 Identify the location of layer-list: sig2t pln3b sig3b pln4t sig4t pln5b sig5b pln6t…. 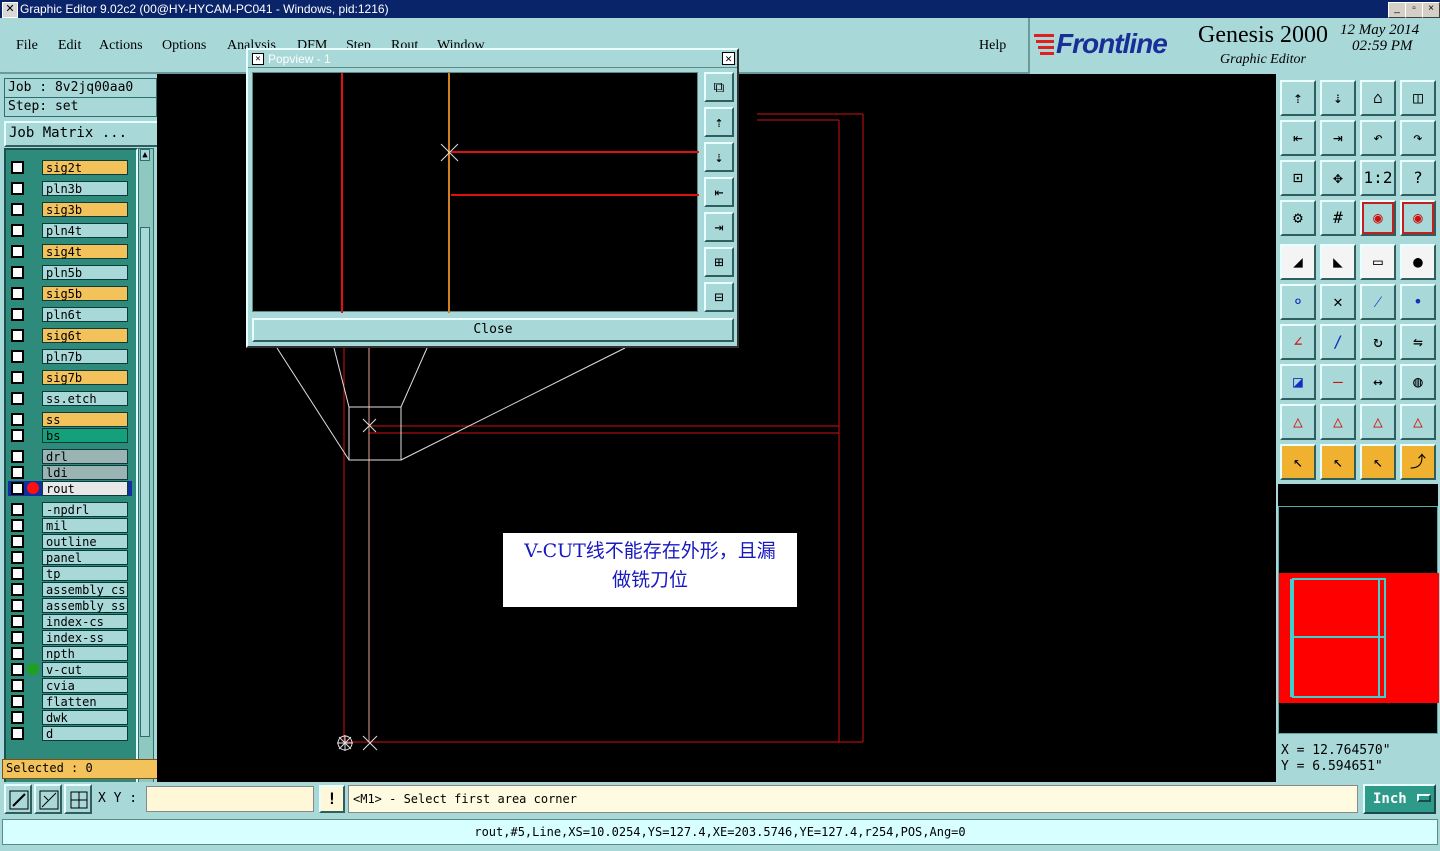
(71, 486).